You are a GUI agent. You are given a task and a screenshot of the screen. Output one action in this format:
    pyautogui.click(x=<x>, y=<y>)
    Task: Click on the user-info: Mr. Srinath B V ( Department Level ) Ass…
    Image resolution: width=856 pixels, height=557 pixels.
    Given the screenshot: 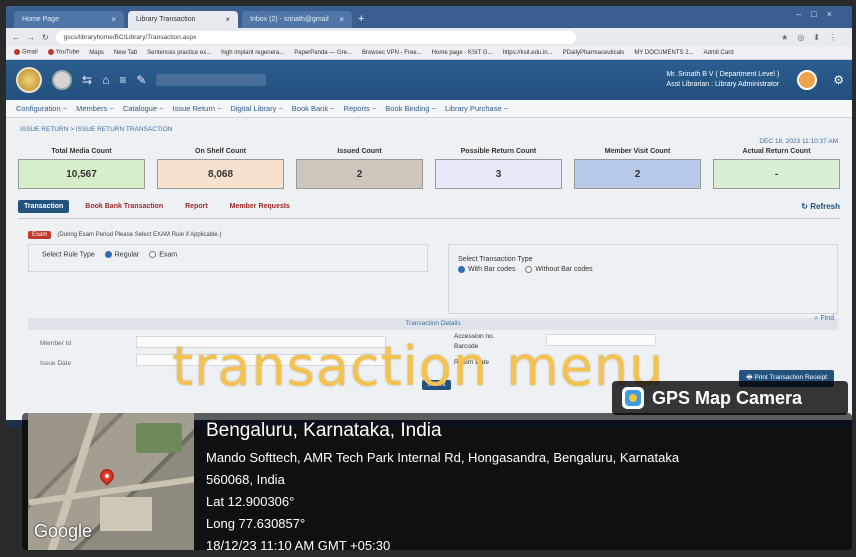 What is the action you would take?
    pyautogui.click(x=722, y=80)
    